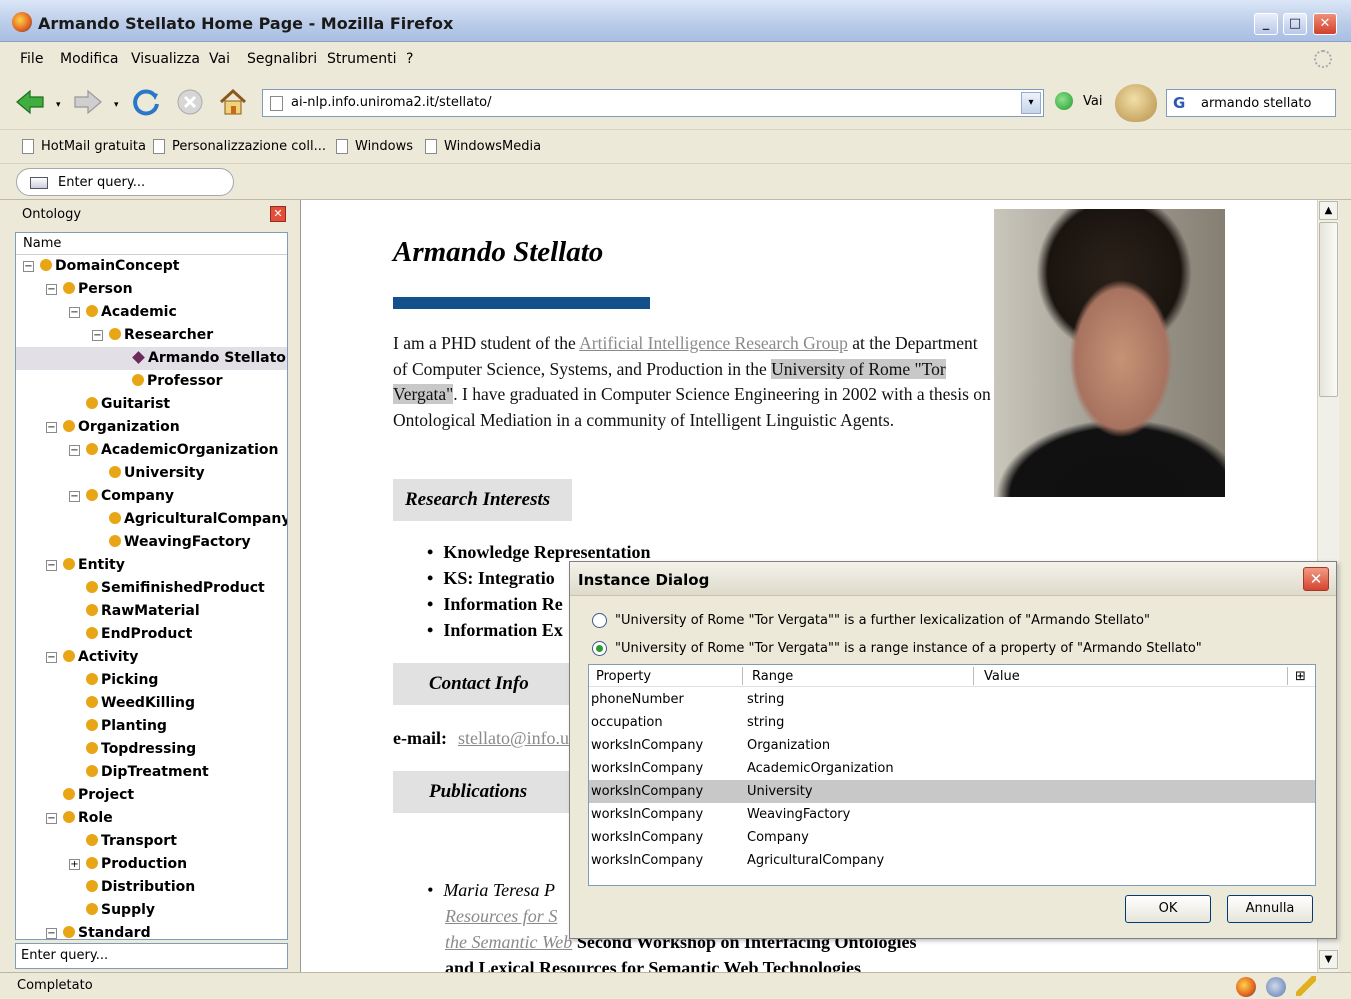  Describe the element at coordinates (151, 680) in the screenshot. I see `tree-node: Picking` at that location.